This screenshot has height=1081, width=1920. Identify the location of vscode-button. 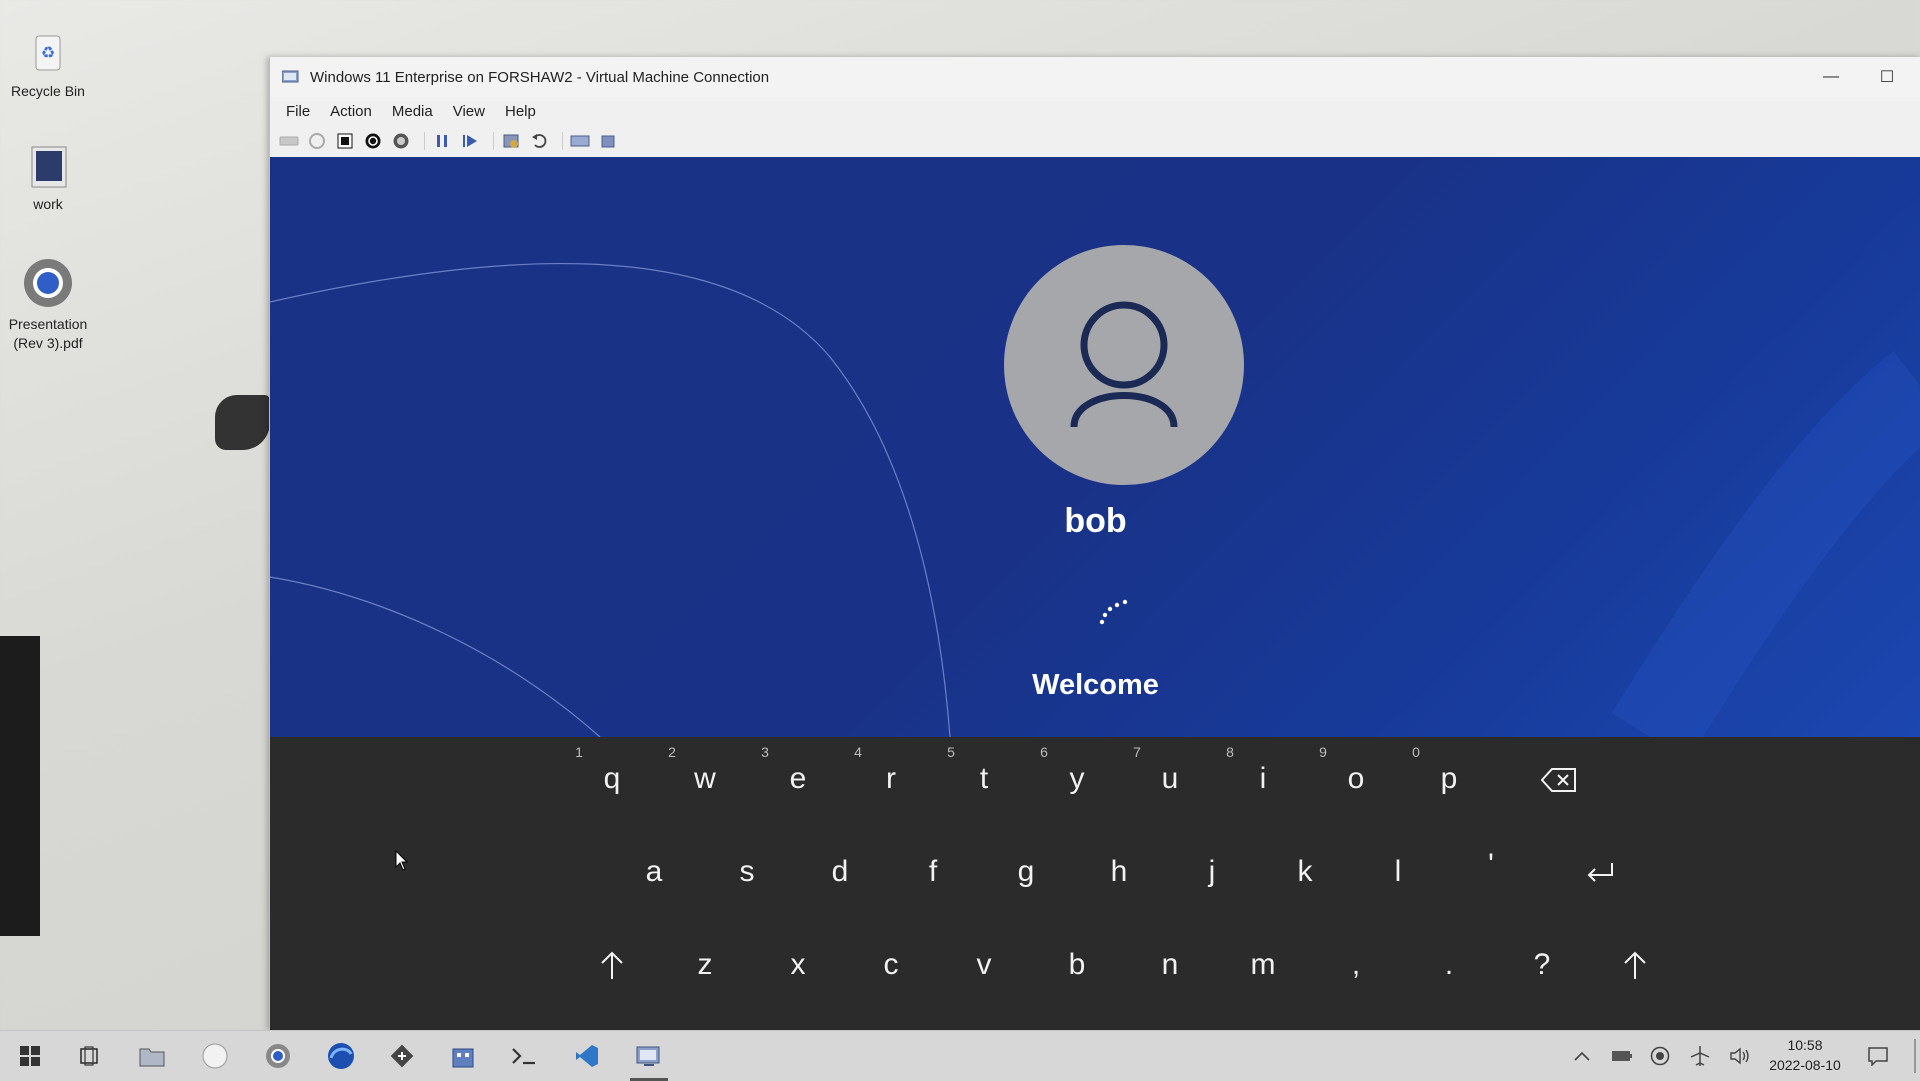
(587, 1056).